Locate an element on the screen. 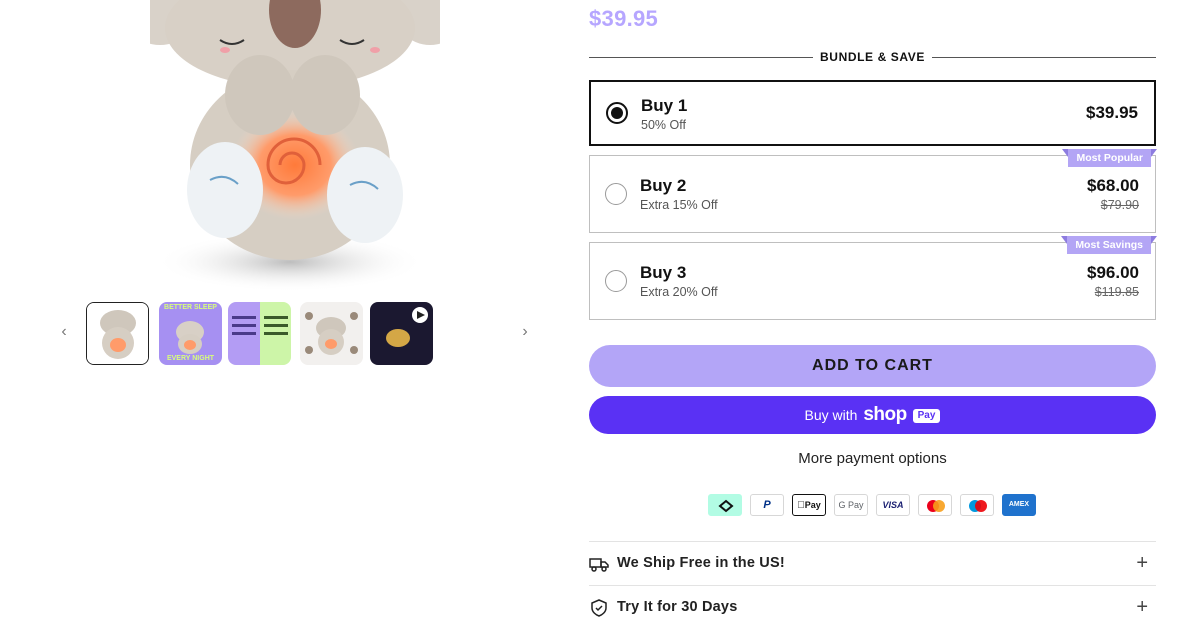  apple-pay-label: Pay is located at coordinates (810, 505).